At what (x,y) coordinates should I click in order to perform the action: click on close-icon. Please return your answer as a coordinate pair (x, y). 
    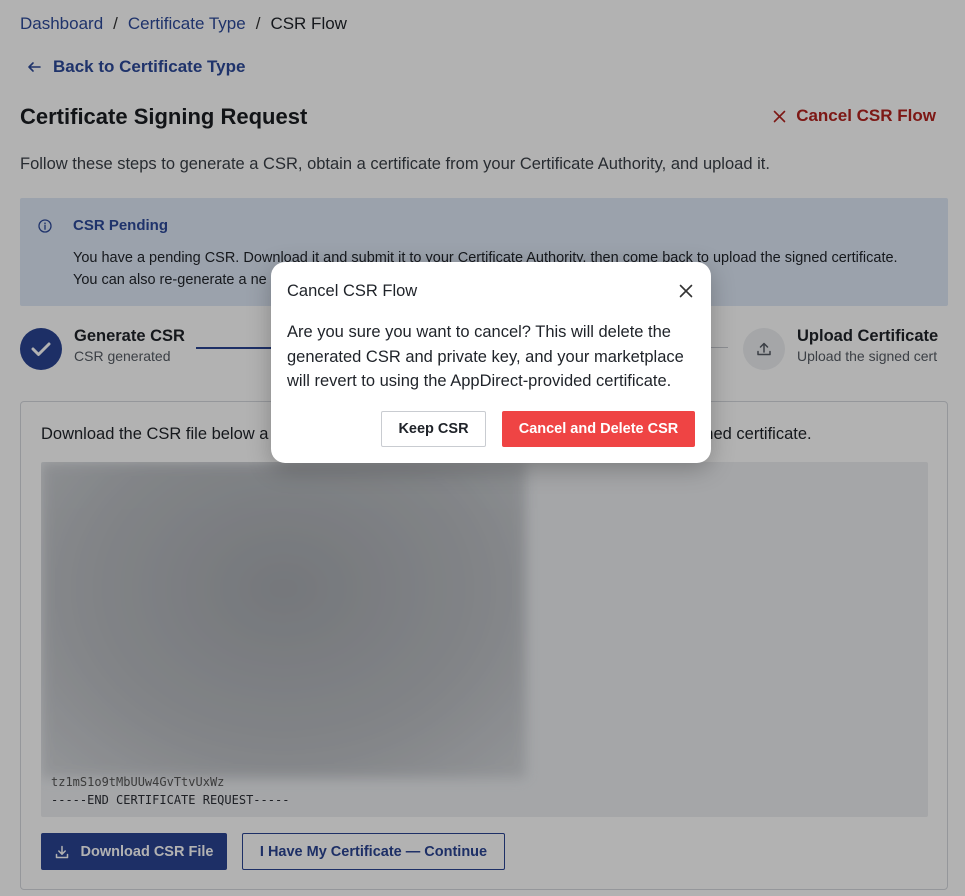
    Looking at the image, I should click on (686, 291).